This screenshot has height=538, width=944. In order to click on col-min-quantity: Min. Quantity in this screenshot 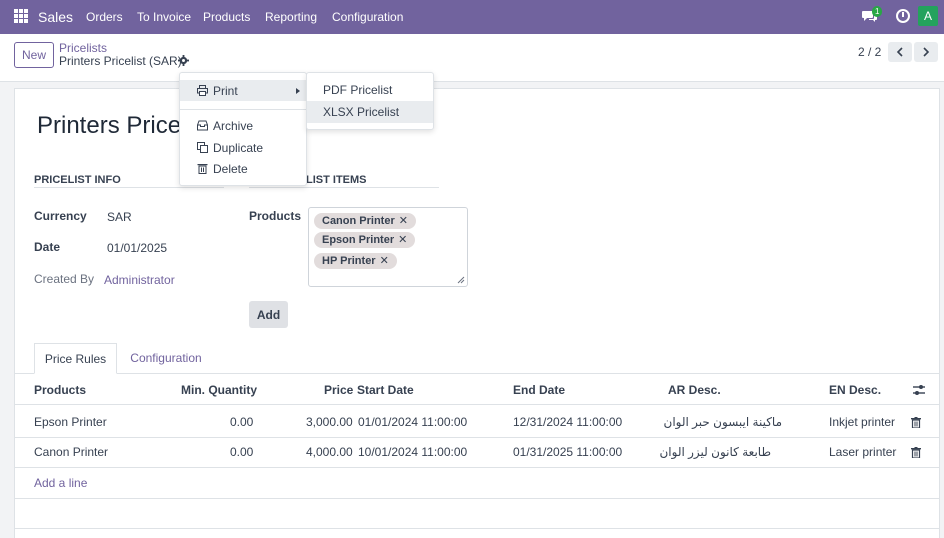, I will do `click(219, 390)`.